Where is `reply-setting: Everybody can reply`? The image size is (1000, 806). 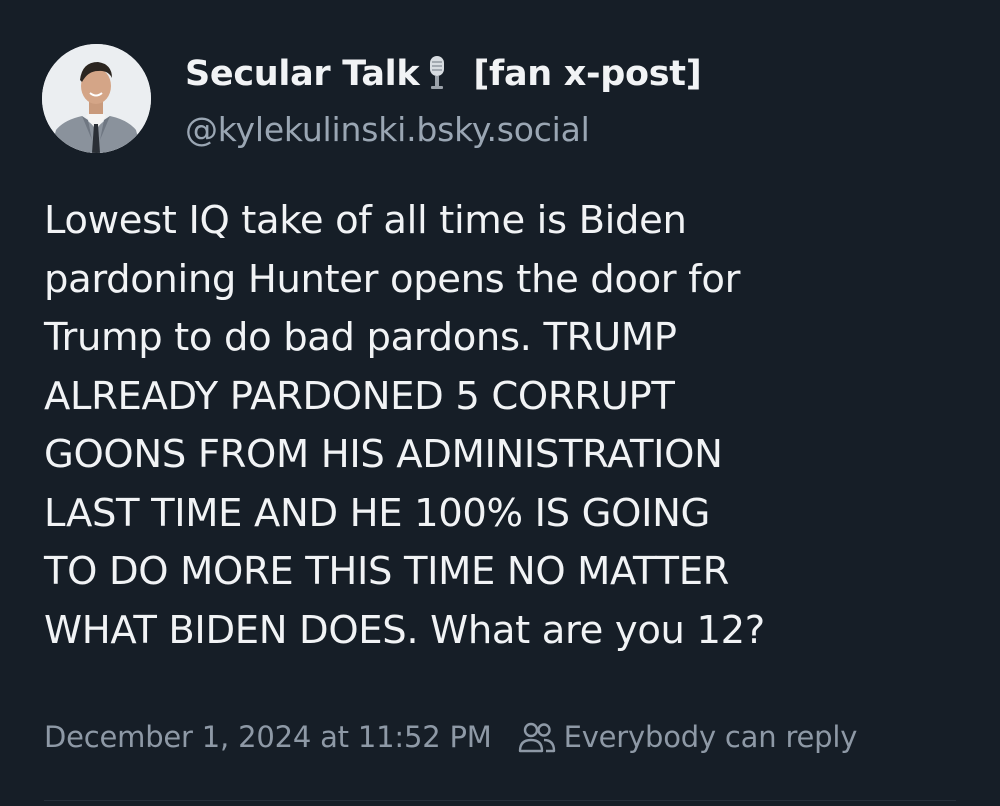
reply-setting: Everybody can reply is located at coordinates (688, 737).